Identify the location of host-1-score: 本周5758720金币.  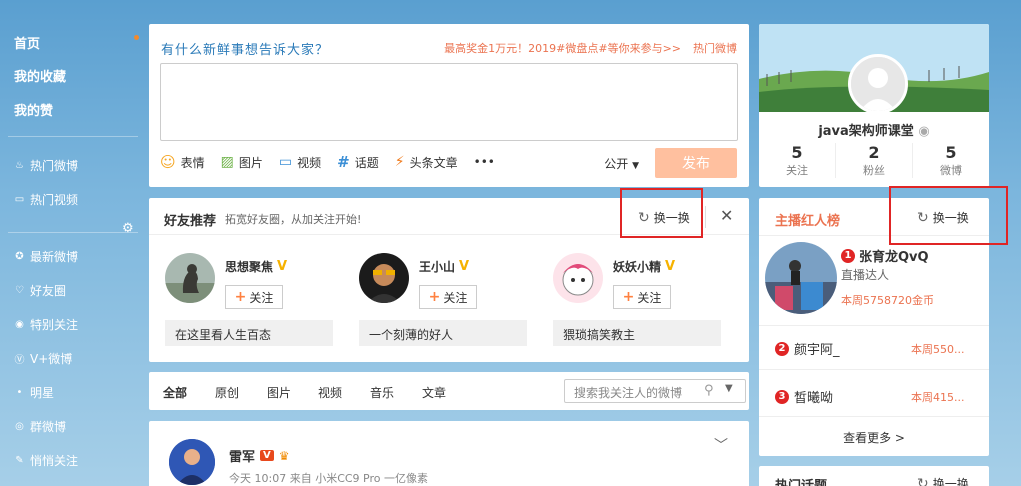
(887, 300).